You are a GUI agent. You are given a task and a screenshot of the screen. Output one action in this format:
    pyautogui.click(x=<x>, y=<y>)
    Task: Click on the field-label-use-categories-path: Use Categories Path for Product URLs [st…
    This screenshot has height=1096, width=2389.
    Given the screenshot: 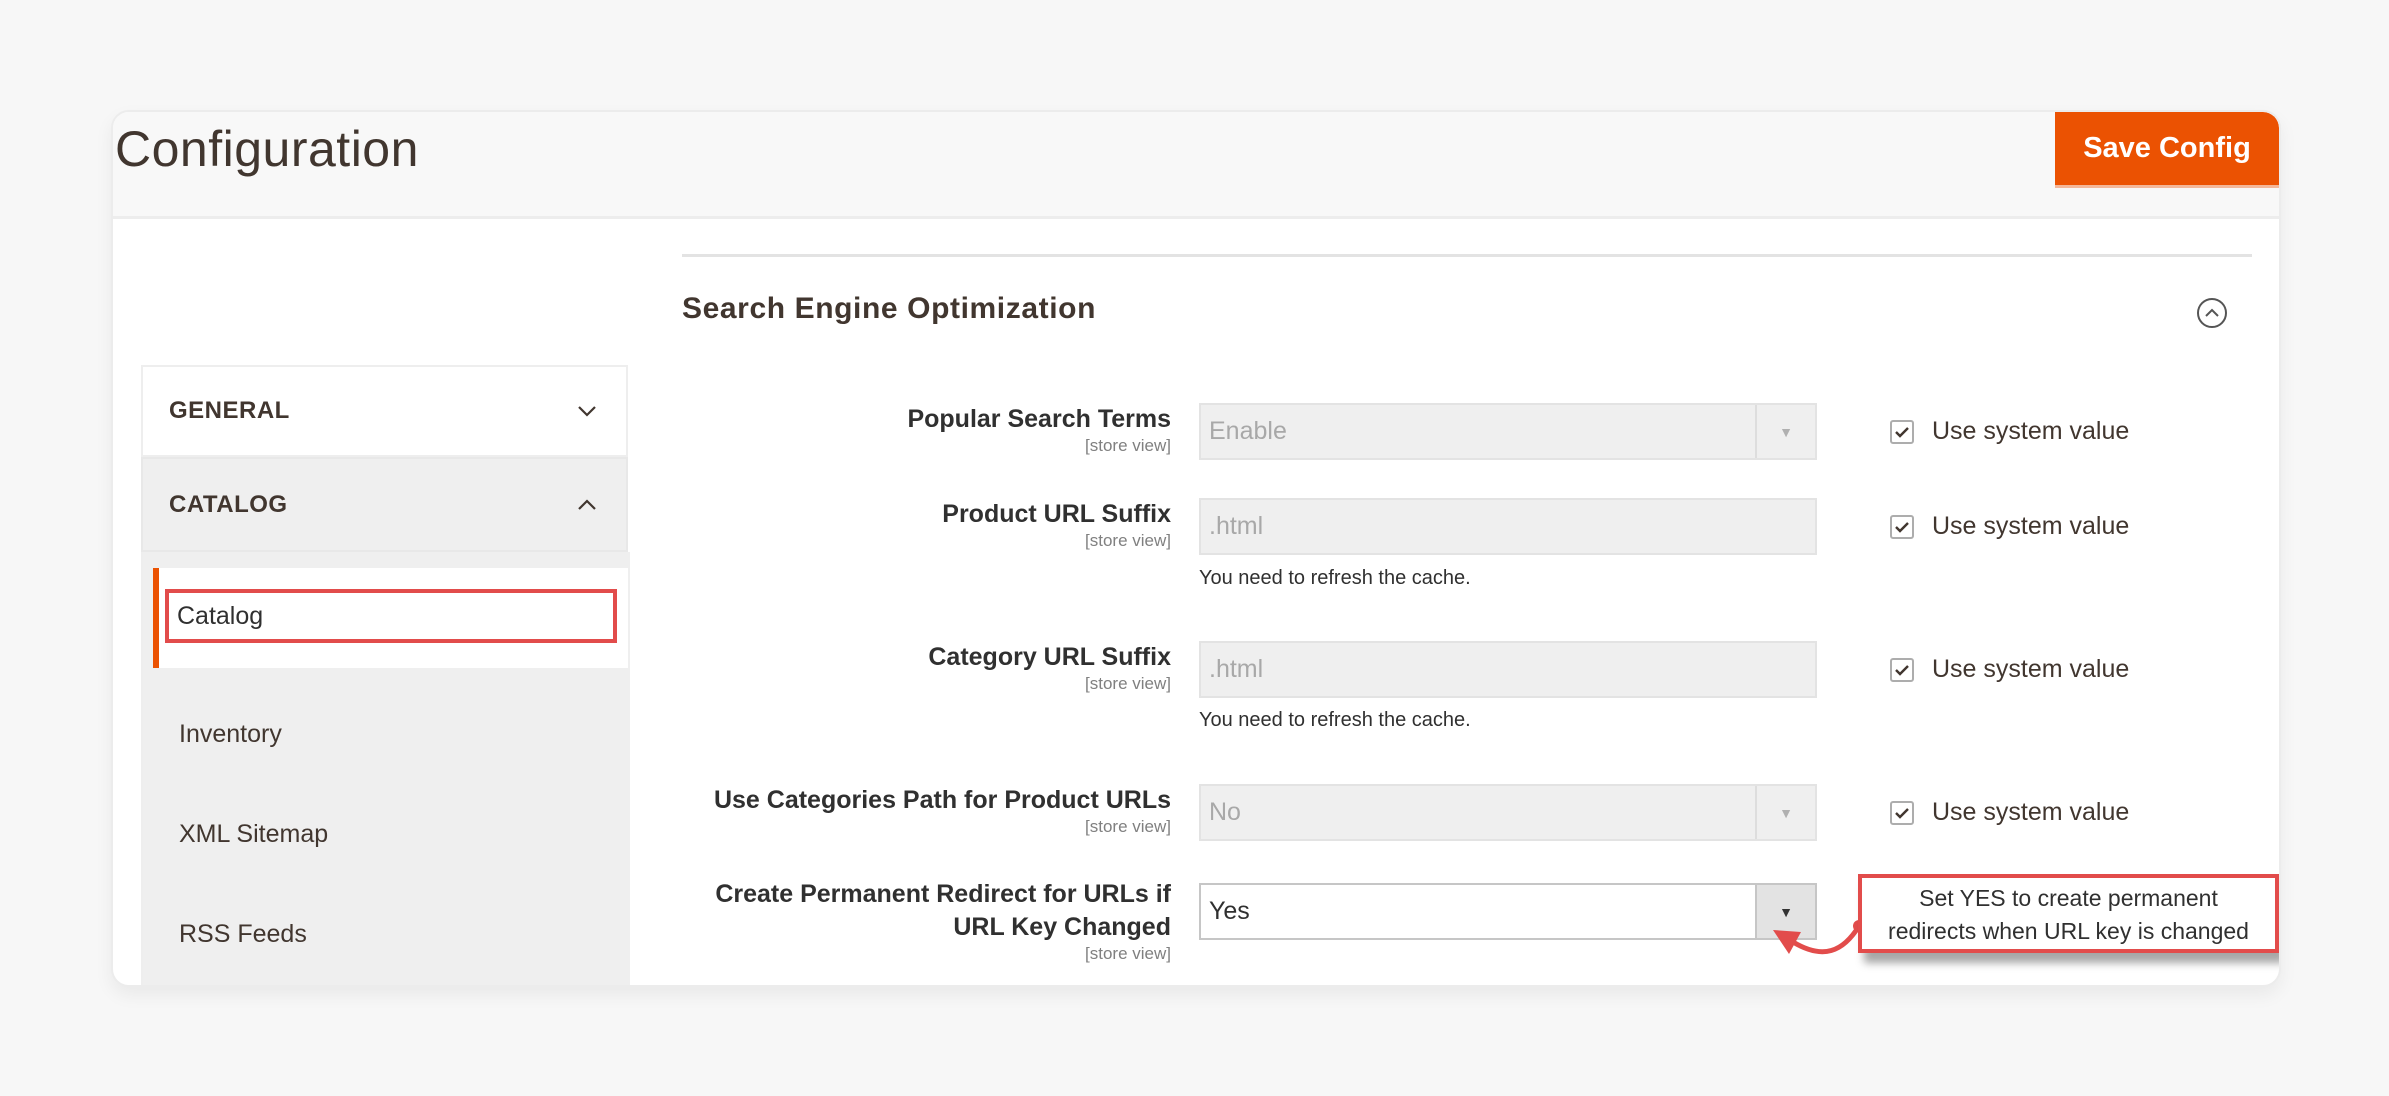 What is the action you would take?
    pyautogui.click(x=911, y=810)
    